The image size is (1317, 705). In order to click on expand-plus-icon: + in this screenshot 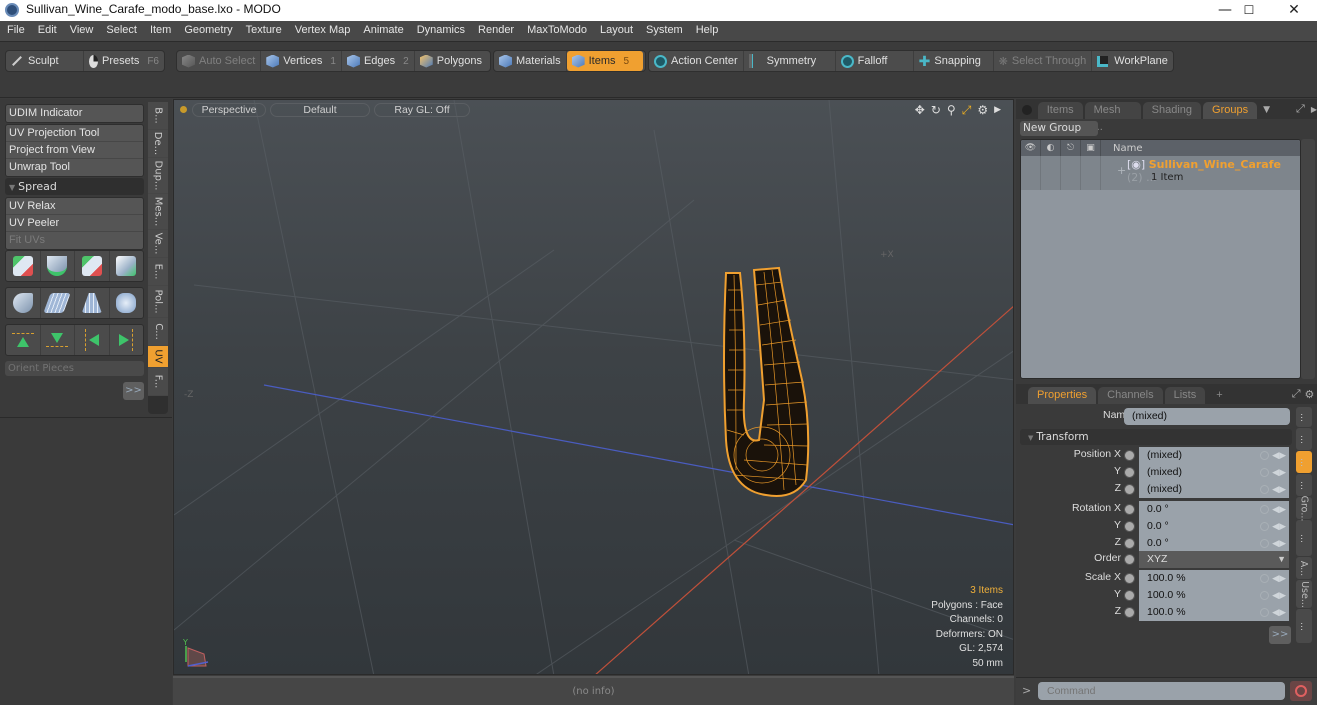, I will do `click(1121, 170)`.